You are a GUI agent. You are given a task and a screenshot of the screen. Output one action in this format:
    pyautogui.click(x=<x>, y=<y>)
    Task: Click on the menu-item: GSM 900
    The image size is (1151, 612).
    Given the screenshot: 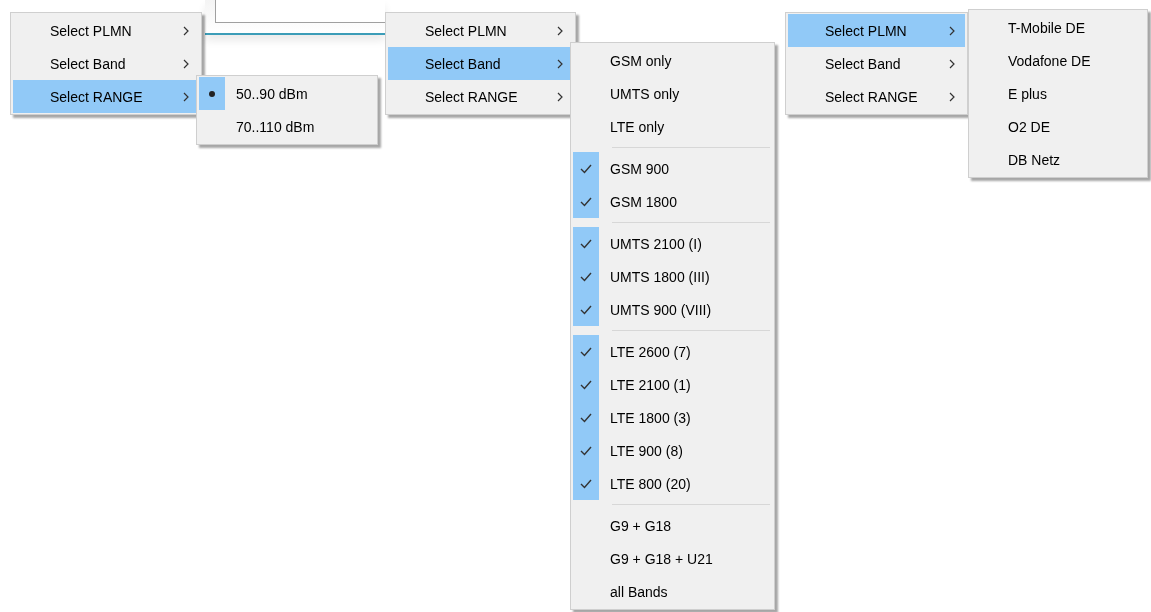 What is the action you would take?
    pyautogui.click(x=672, y=168)
    